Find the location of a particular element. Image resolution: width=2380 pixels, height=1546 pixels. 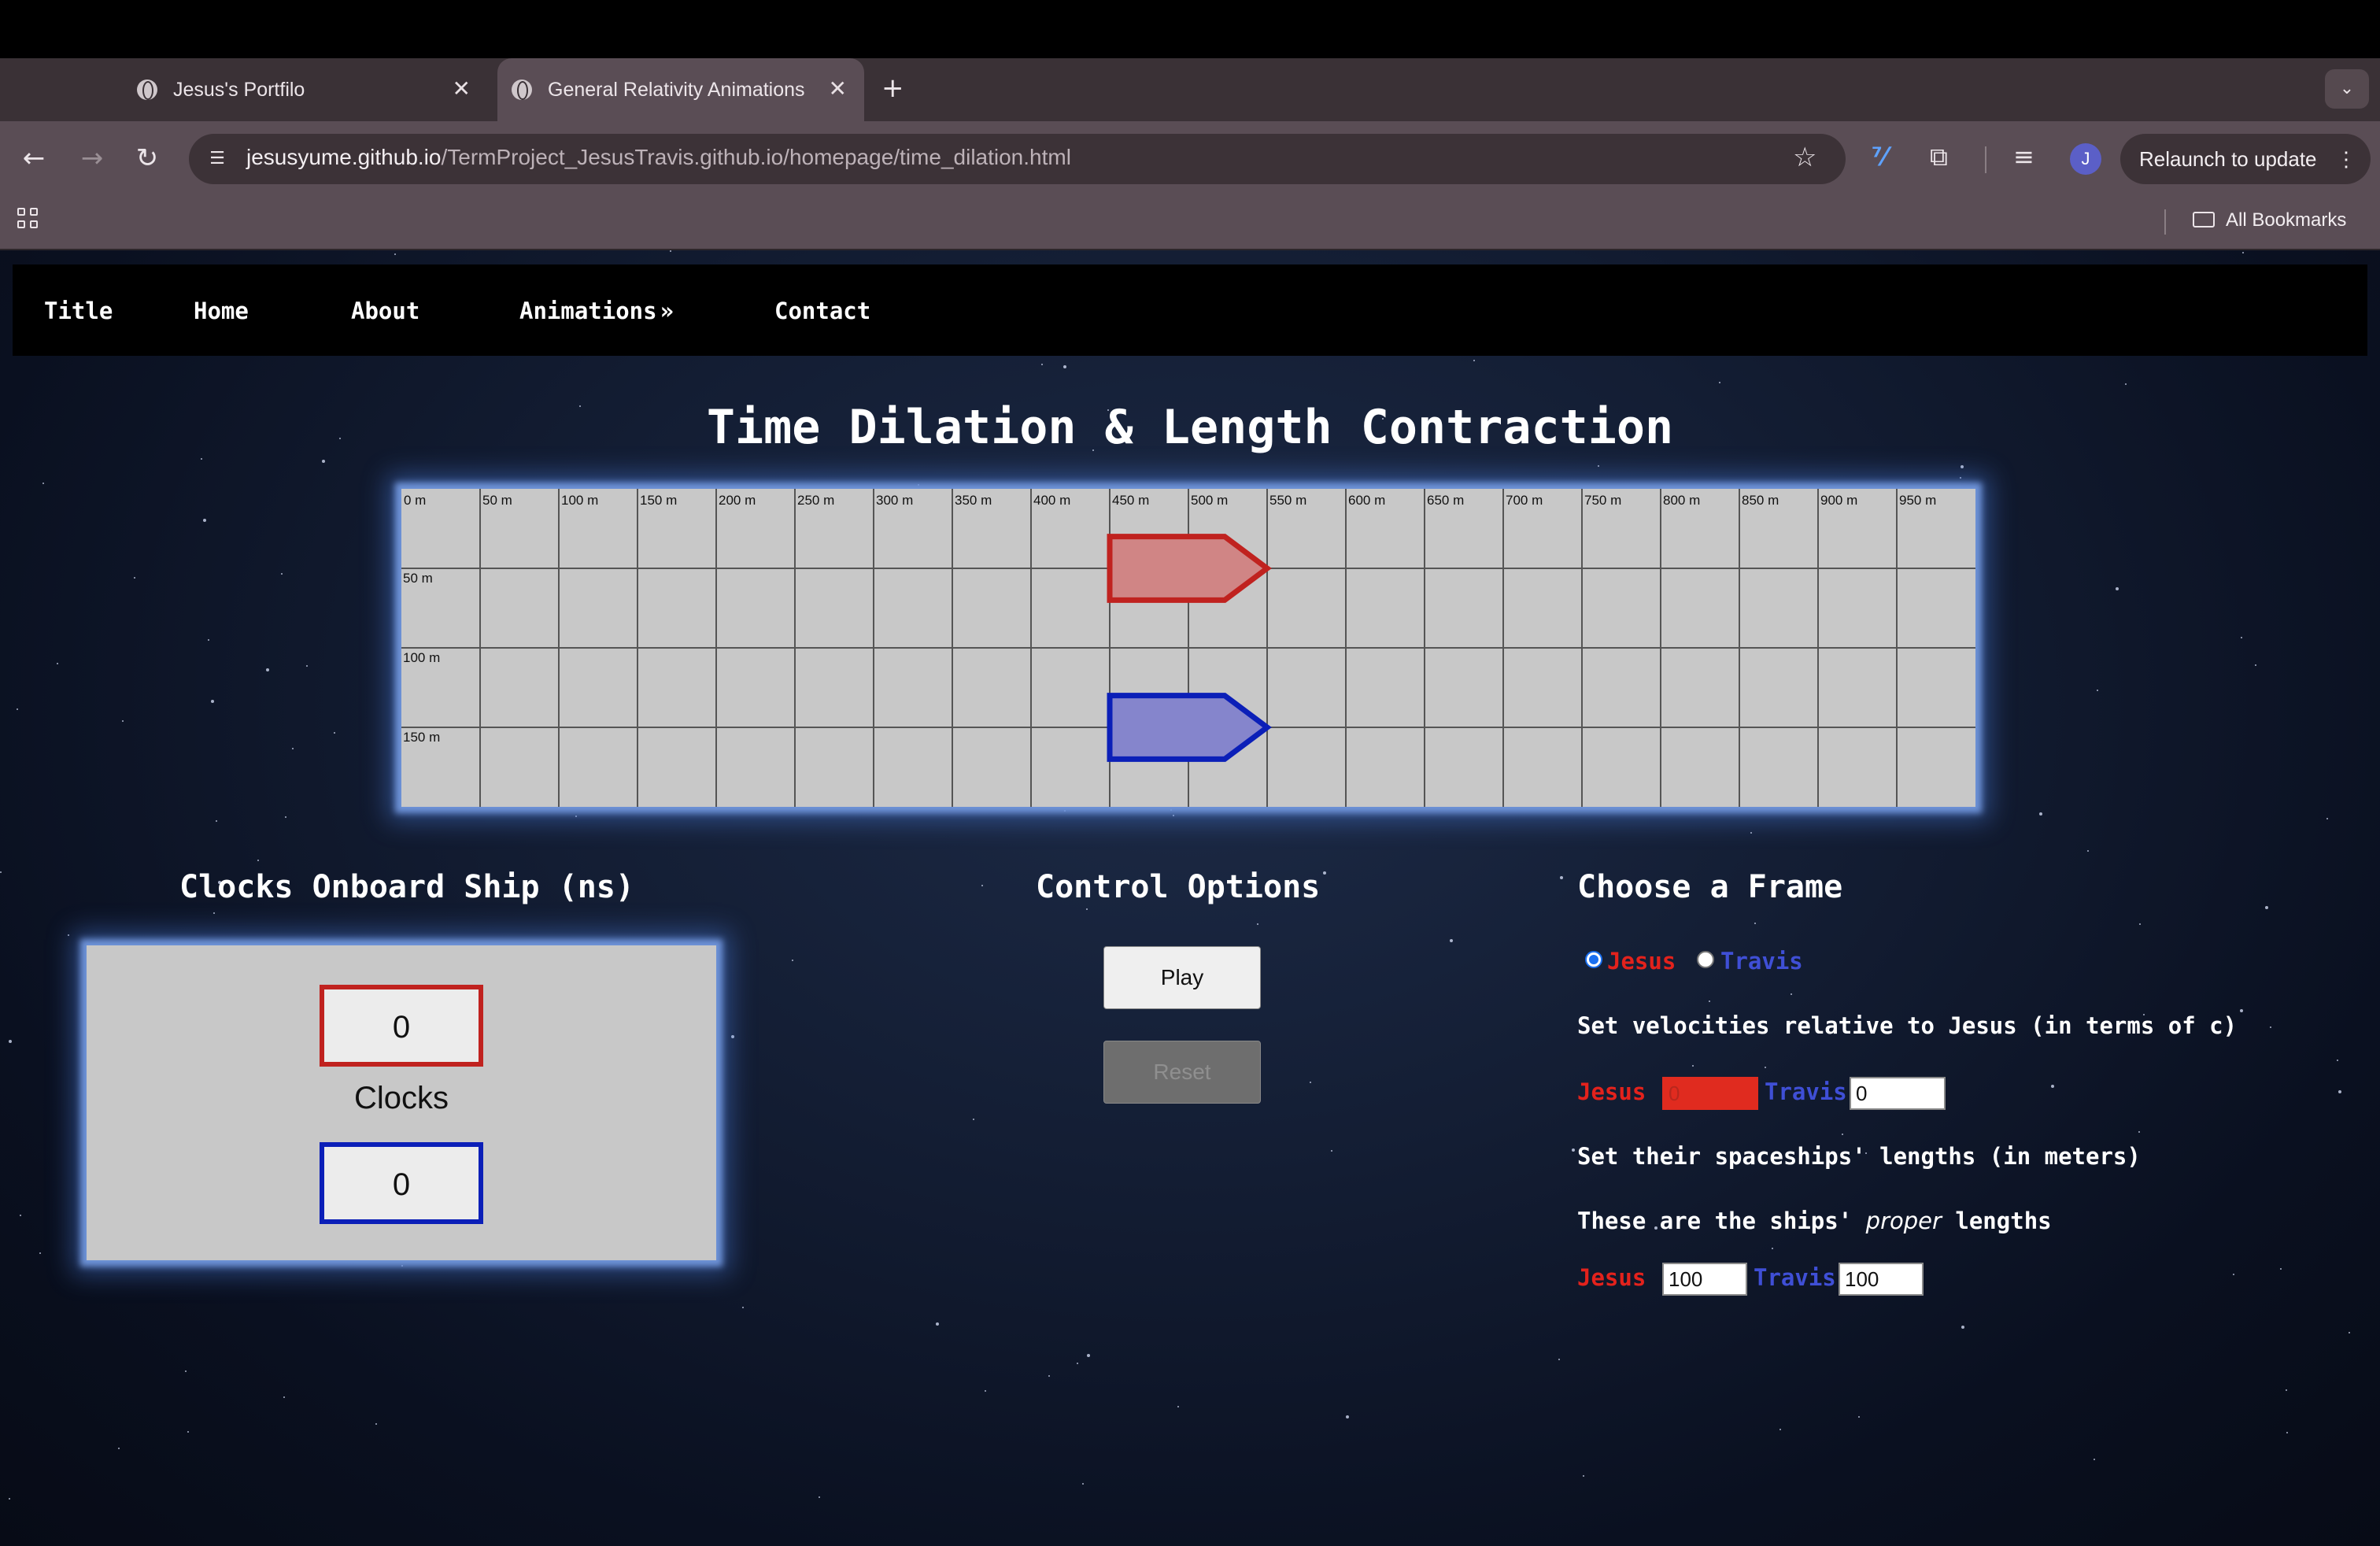

window-title-bar is located at coordinates (1190, 29).